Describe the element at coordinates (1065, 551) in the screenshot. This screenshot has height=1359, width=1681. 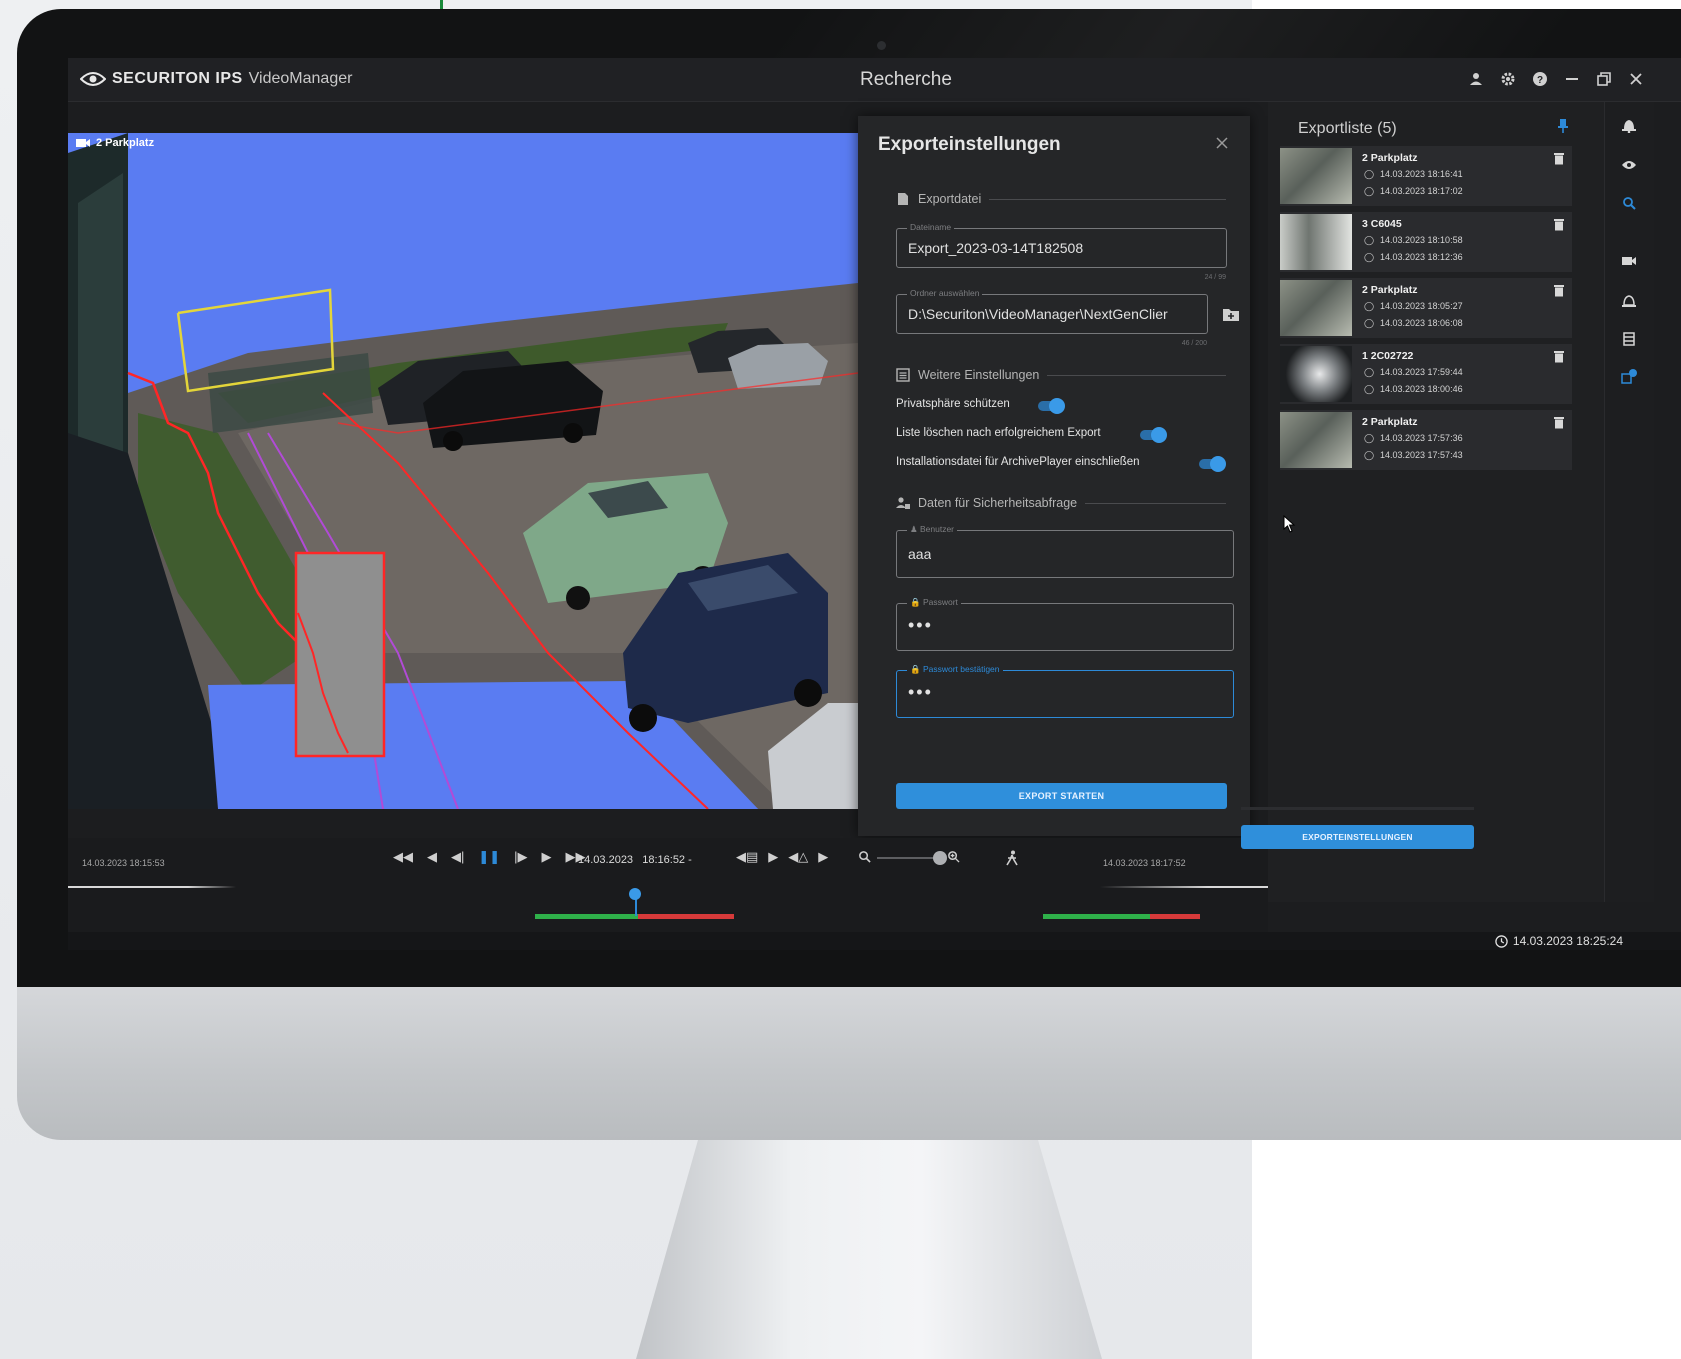
I see `user-field: ♟ Benutzer aaa` at that location.